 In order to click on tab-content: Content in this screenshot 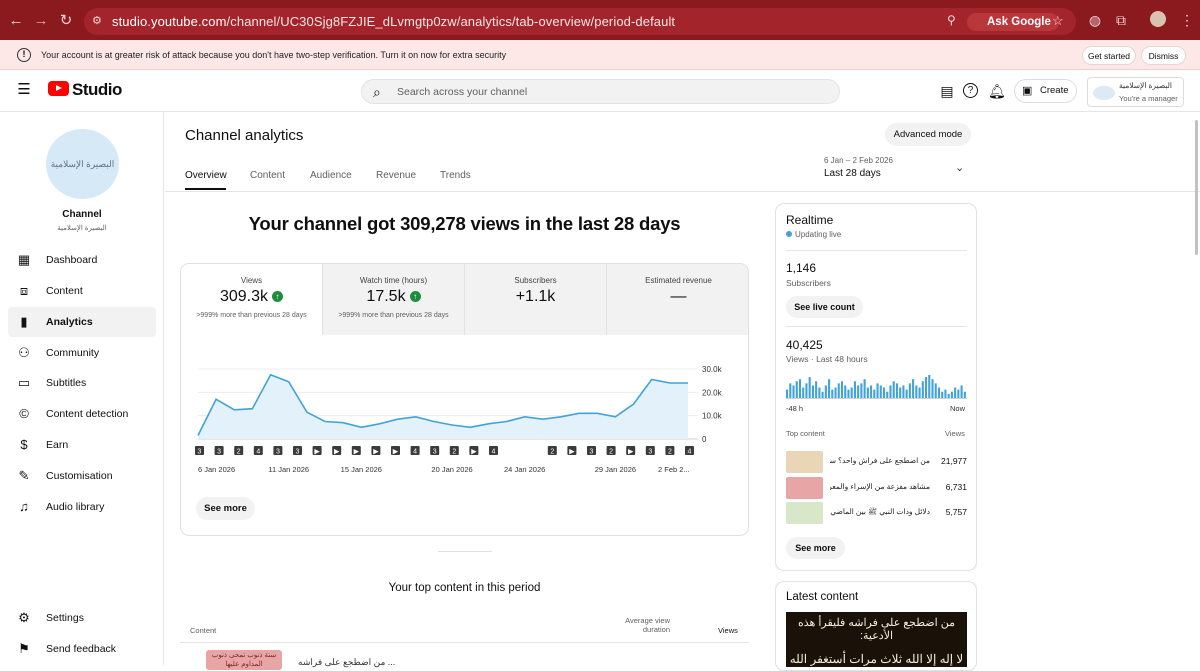, I will do `click(267, 175)`.